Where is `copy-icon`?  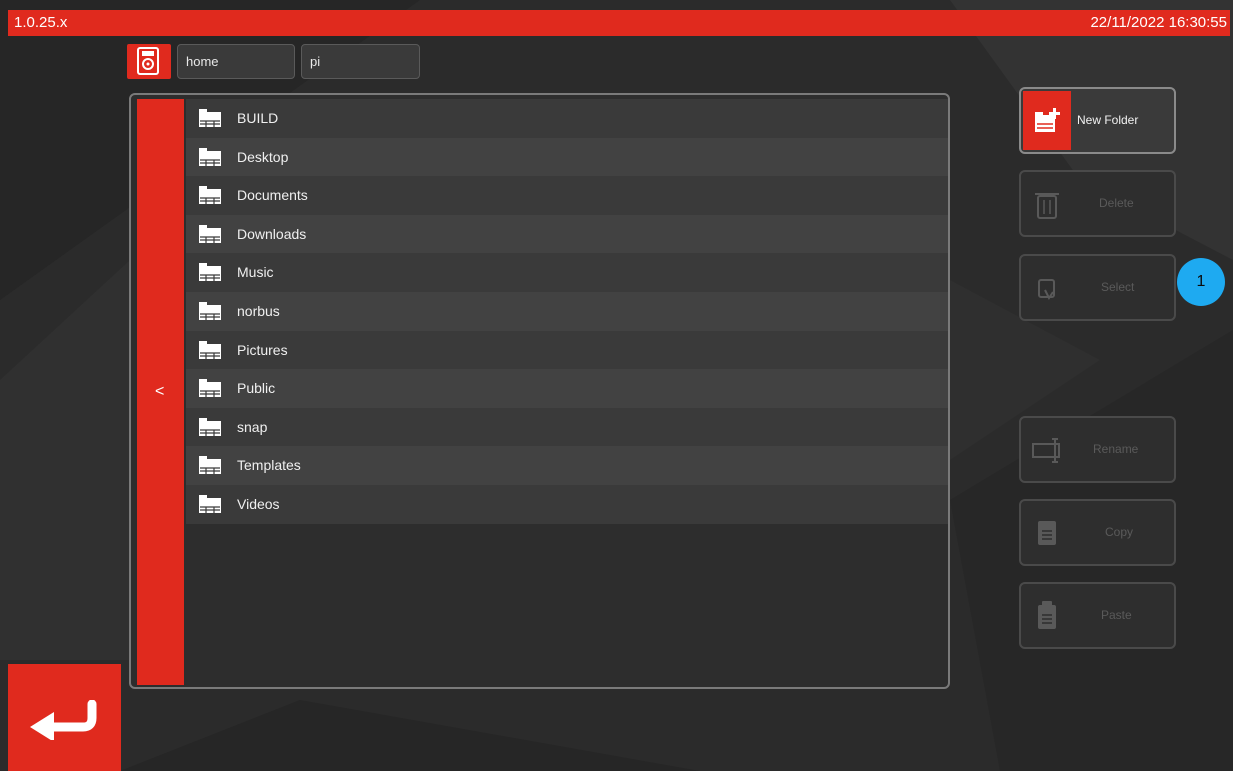
copy-icon is located at coordinates (1047, 533).